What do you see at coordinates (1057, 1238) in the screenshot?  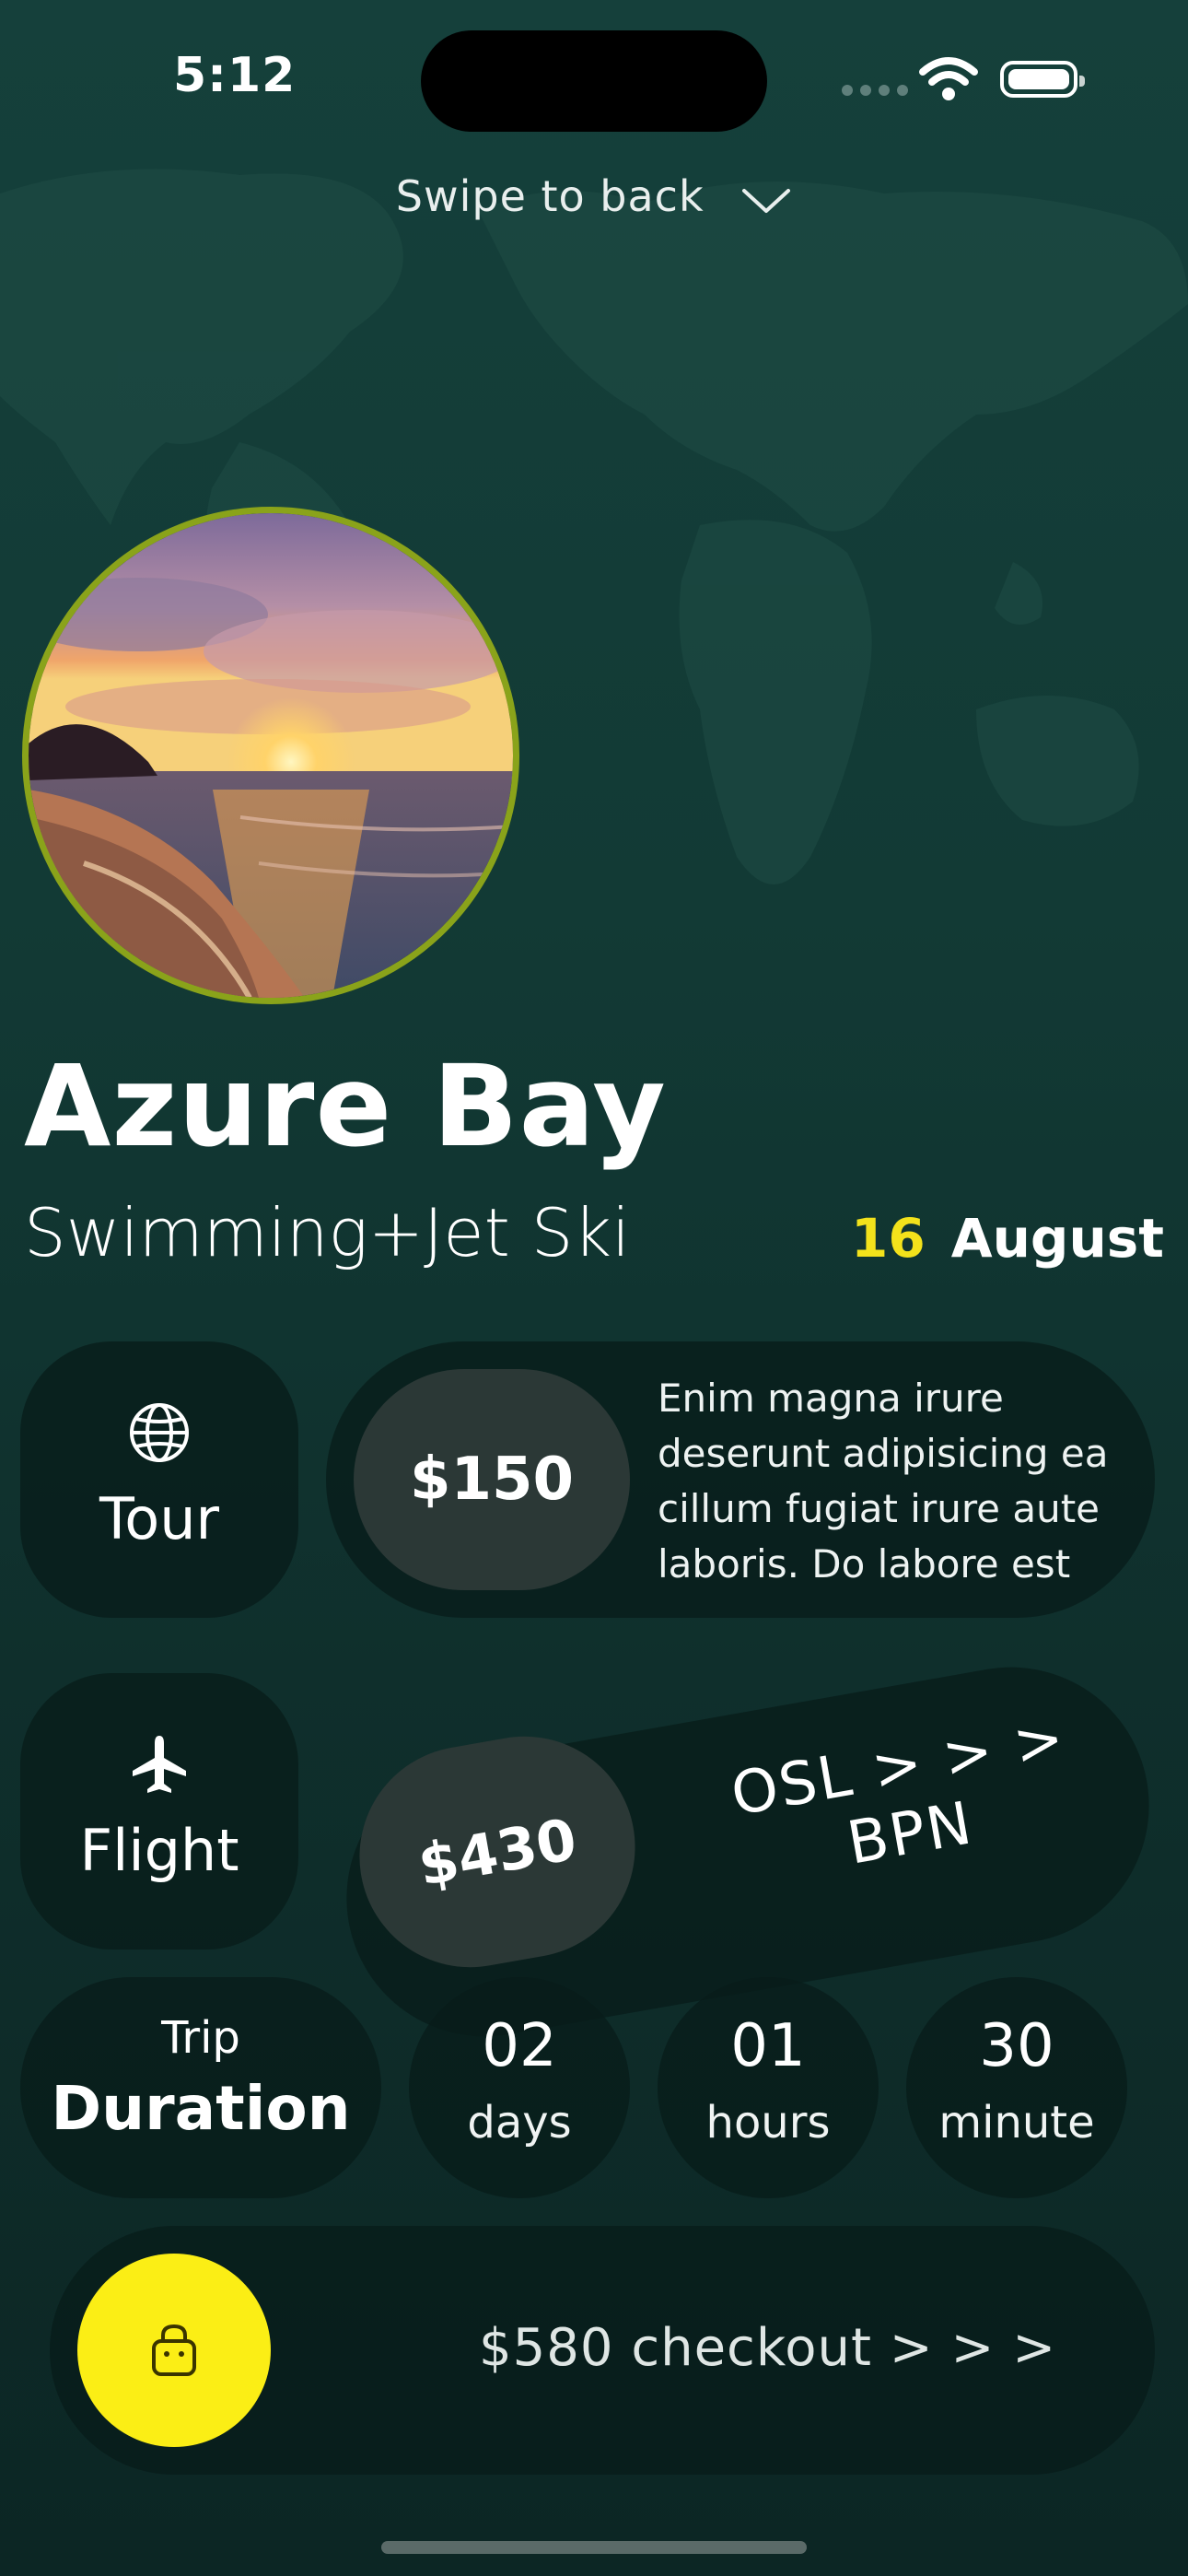 I see `date-month: August` at bounding box center [1057, 1238].